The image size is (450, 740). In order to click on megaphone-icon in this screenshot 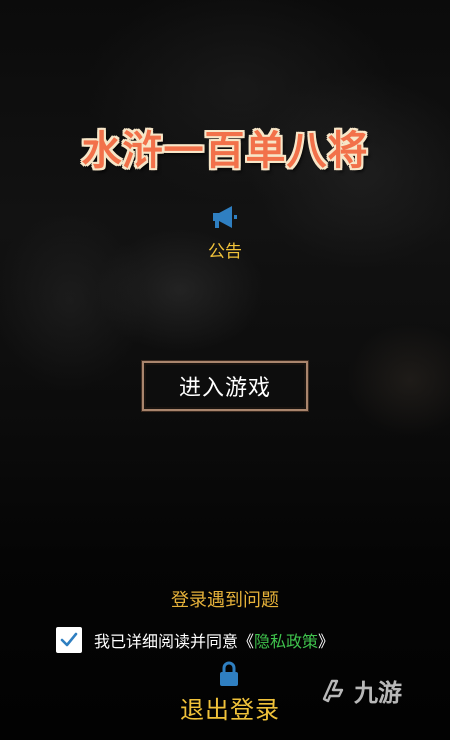, I will do `click(225, 217)`.